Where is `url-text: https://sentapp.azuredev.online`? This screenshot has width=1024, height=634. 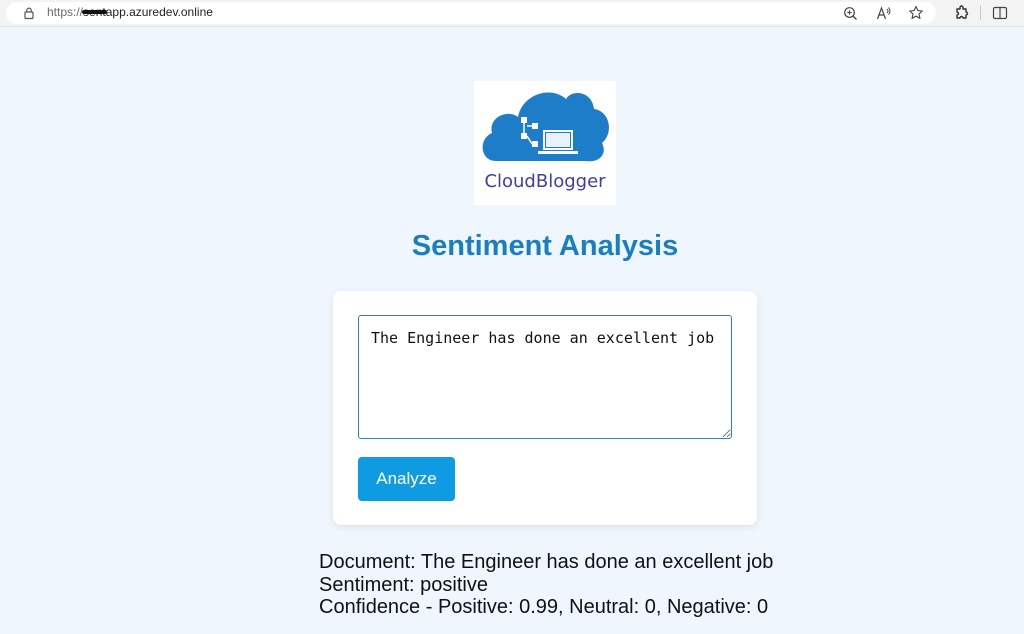 url-text: https://sentapp.azuredev.online is located at coordinates (130, 12).